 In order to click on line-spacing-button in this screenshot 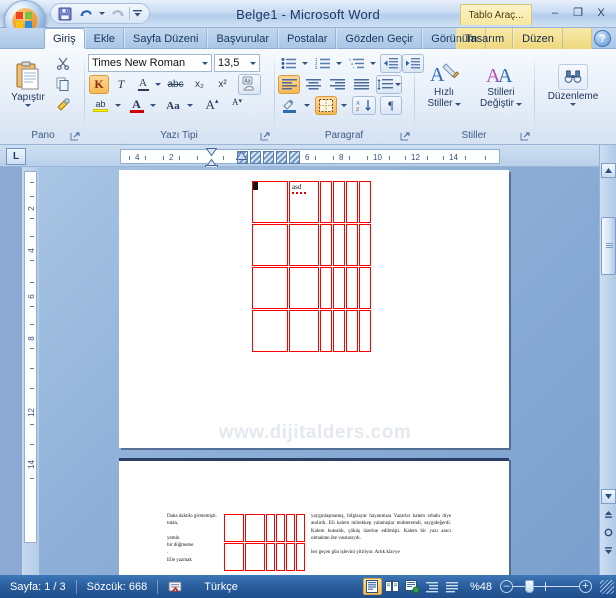, I will do `click(389, 84)`.